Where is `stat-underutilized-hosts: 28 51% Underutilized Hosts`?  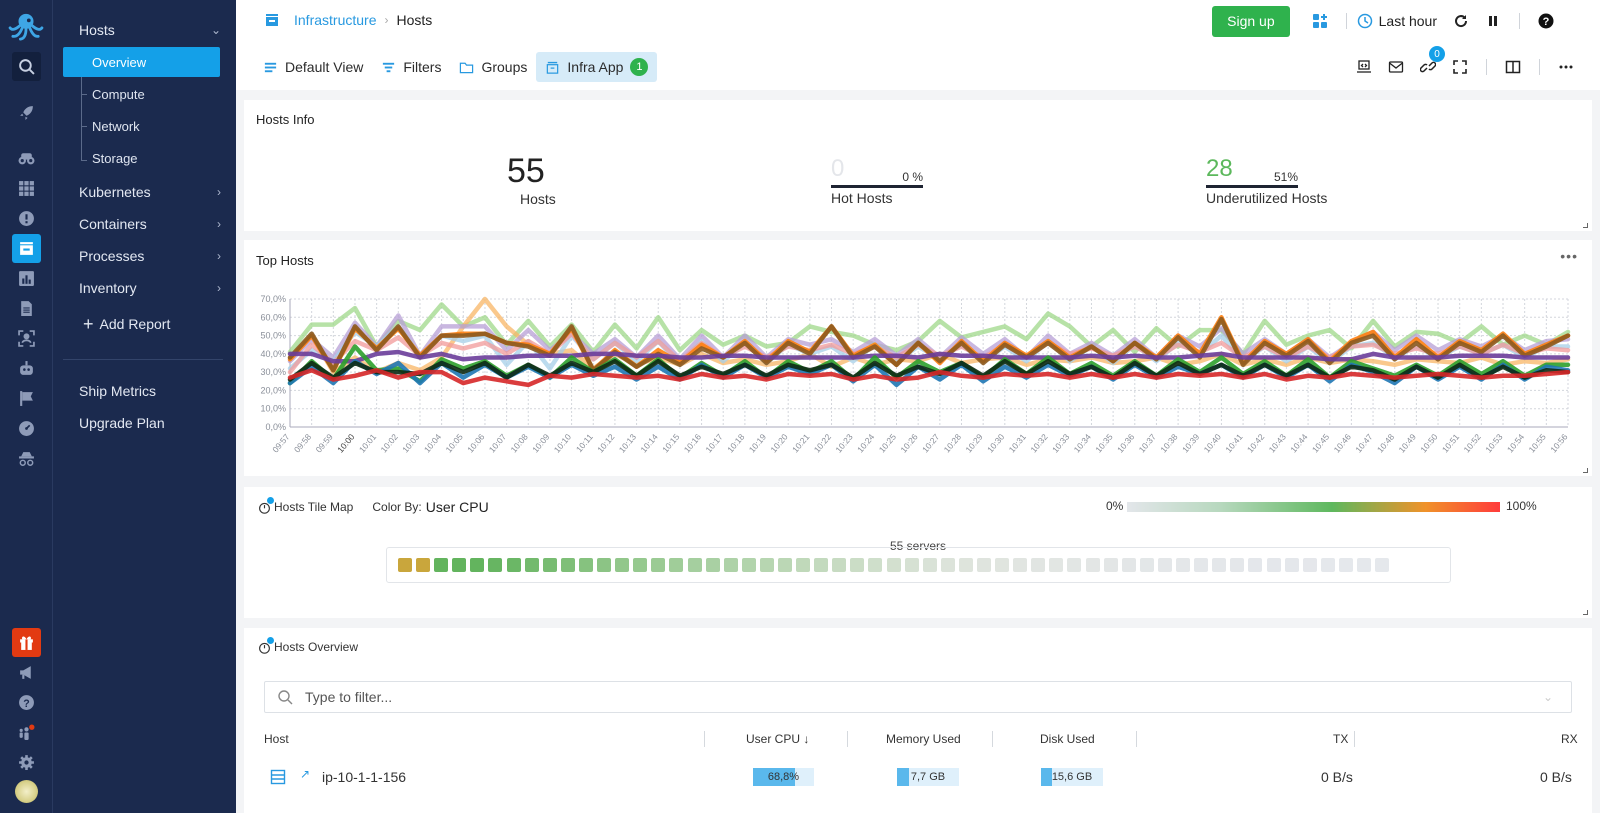
stat-underutilized-hosts: 28 51% Underutilized Hosts is located at coordinates (1271, 180).